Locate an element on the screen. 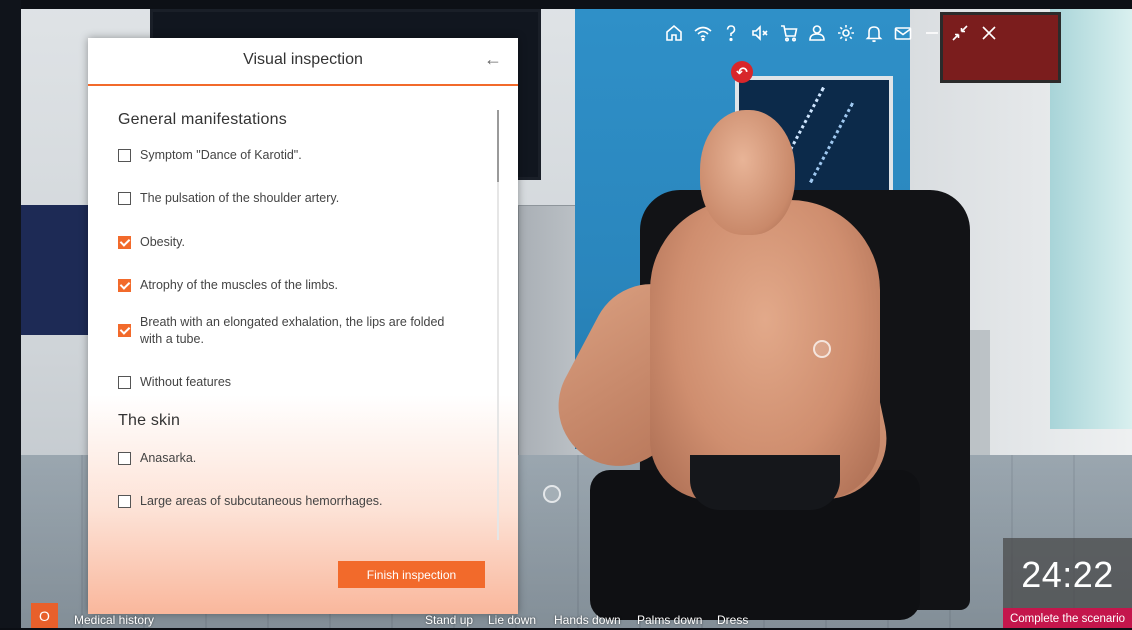  mail-icon is located at coordinates (903, 33).